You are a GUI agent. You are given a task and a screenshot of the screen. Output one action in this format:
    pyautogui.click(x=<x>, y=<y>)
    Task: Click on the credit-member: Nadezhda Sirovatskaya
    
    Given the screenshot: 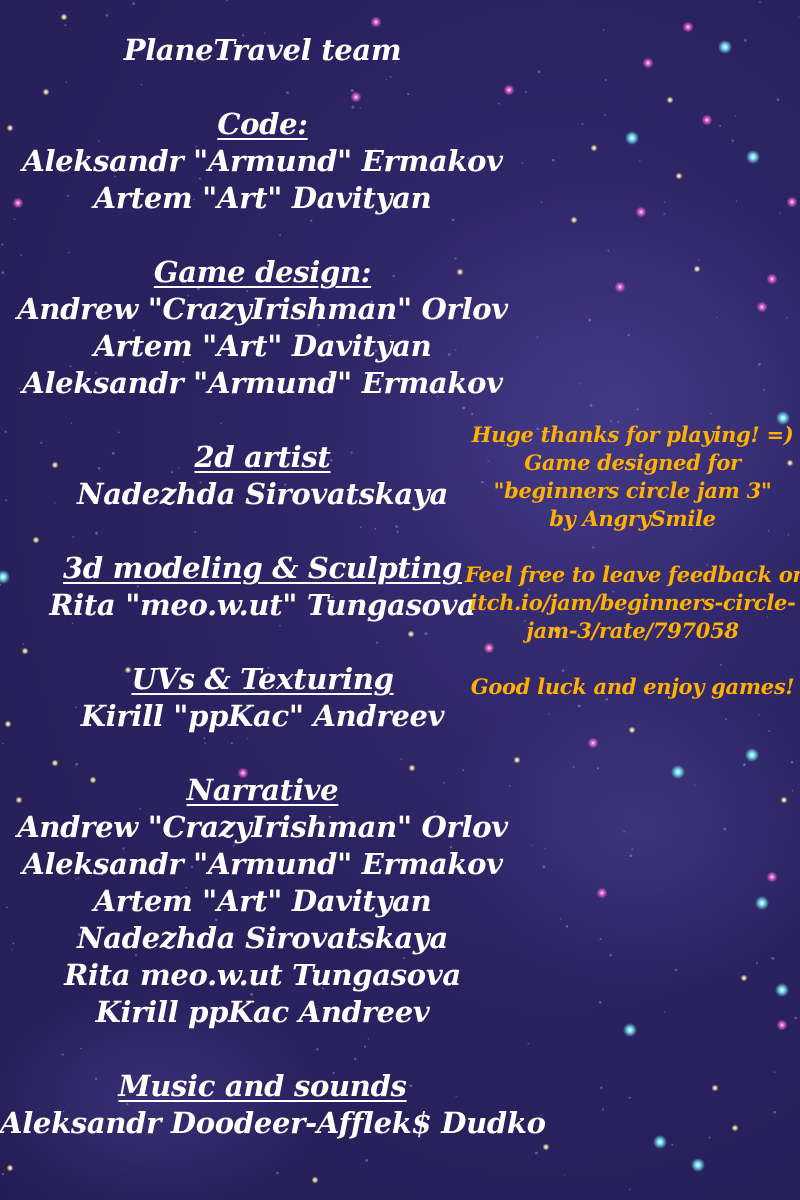 What is the action you would take?
    pyautogui.click(x=262, y=938)
    